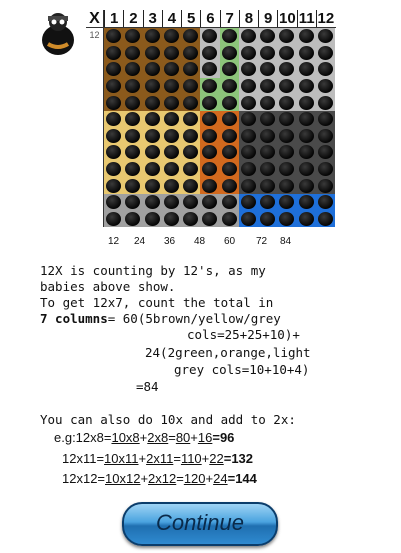  Describe the element at coordinates (209, 18) in the screenshot. I see `column-header: 6` at that location.